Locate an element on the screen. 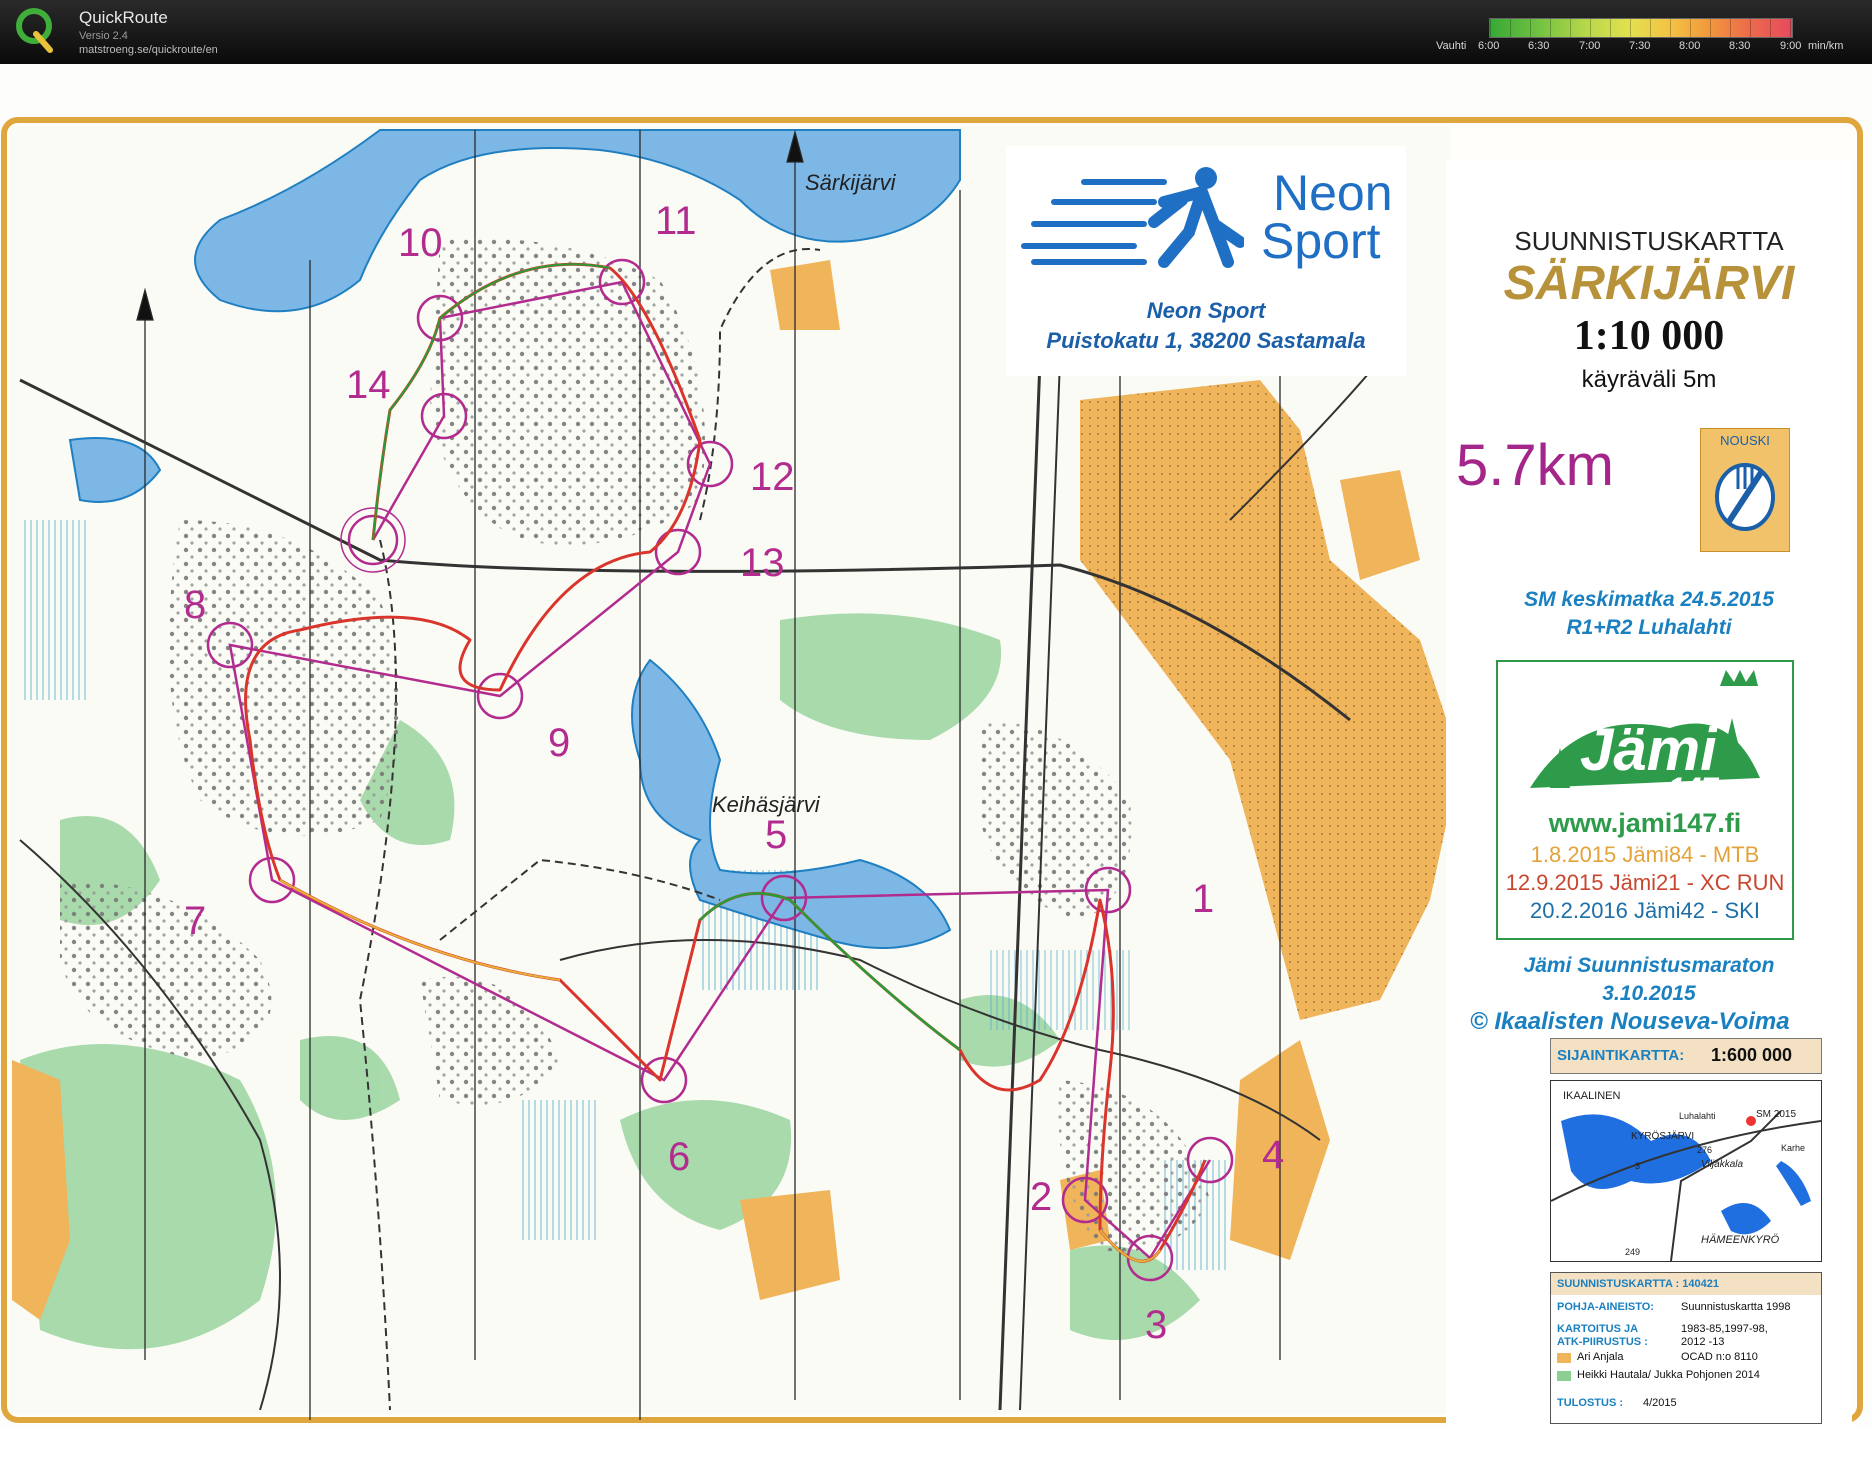  event-line2: R1+R2 Luhalahti is located at coordinates (1649, 627).